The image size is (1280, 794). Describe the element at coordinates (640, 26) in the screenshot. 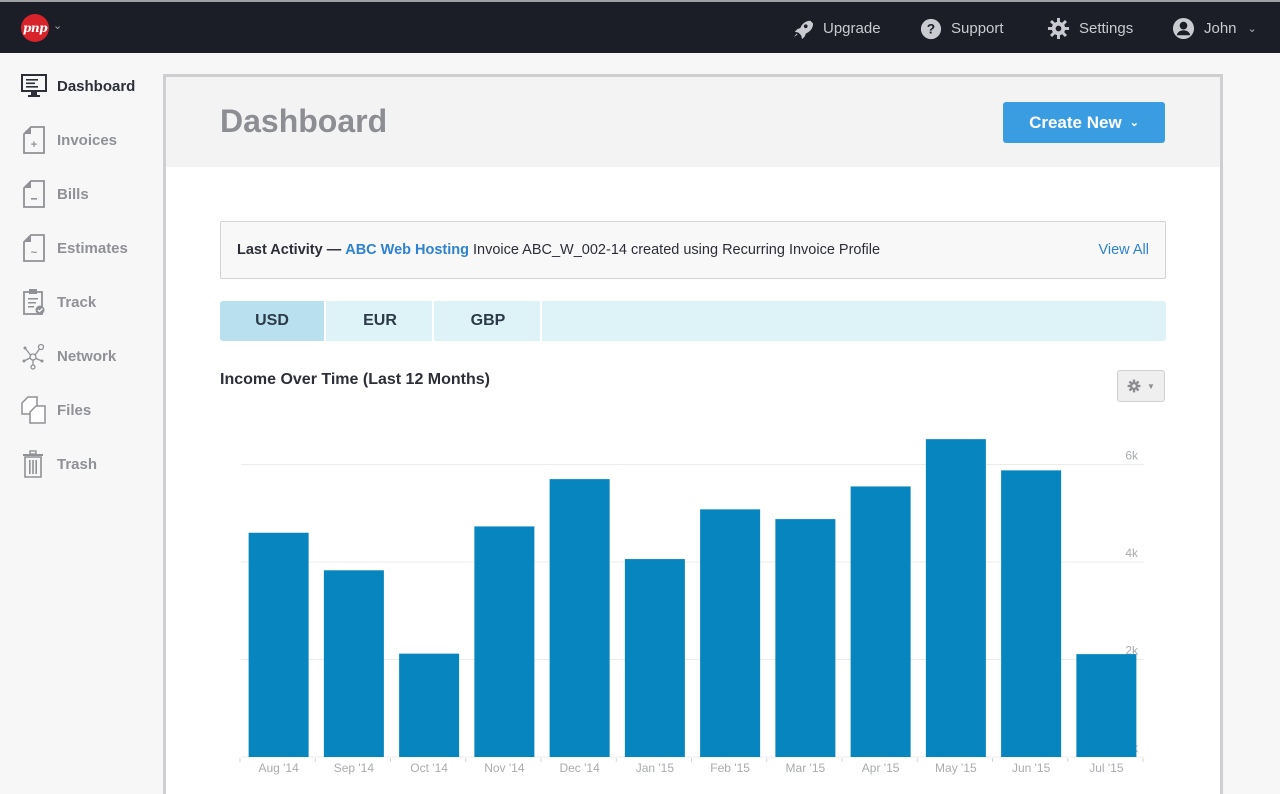

I see `top-navigation-bar: pnp ⌄ Upgrade ? Support Settings John ⌄` at that location.